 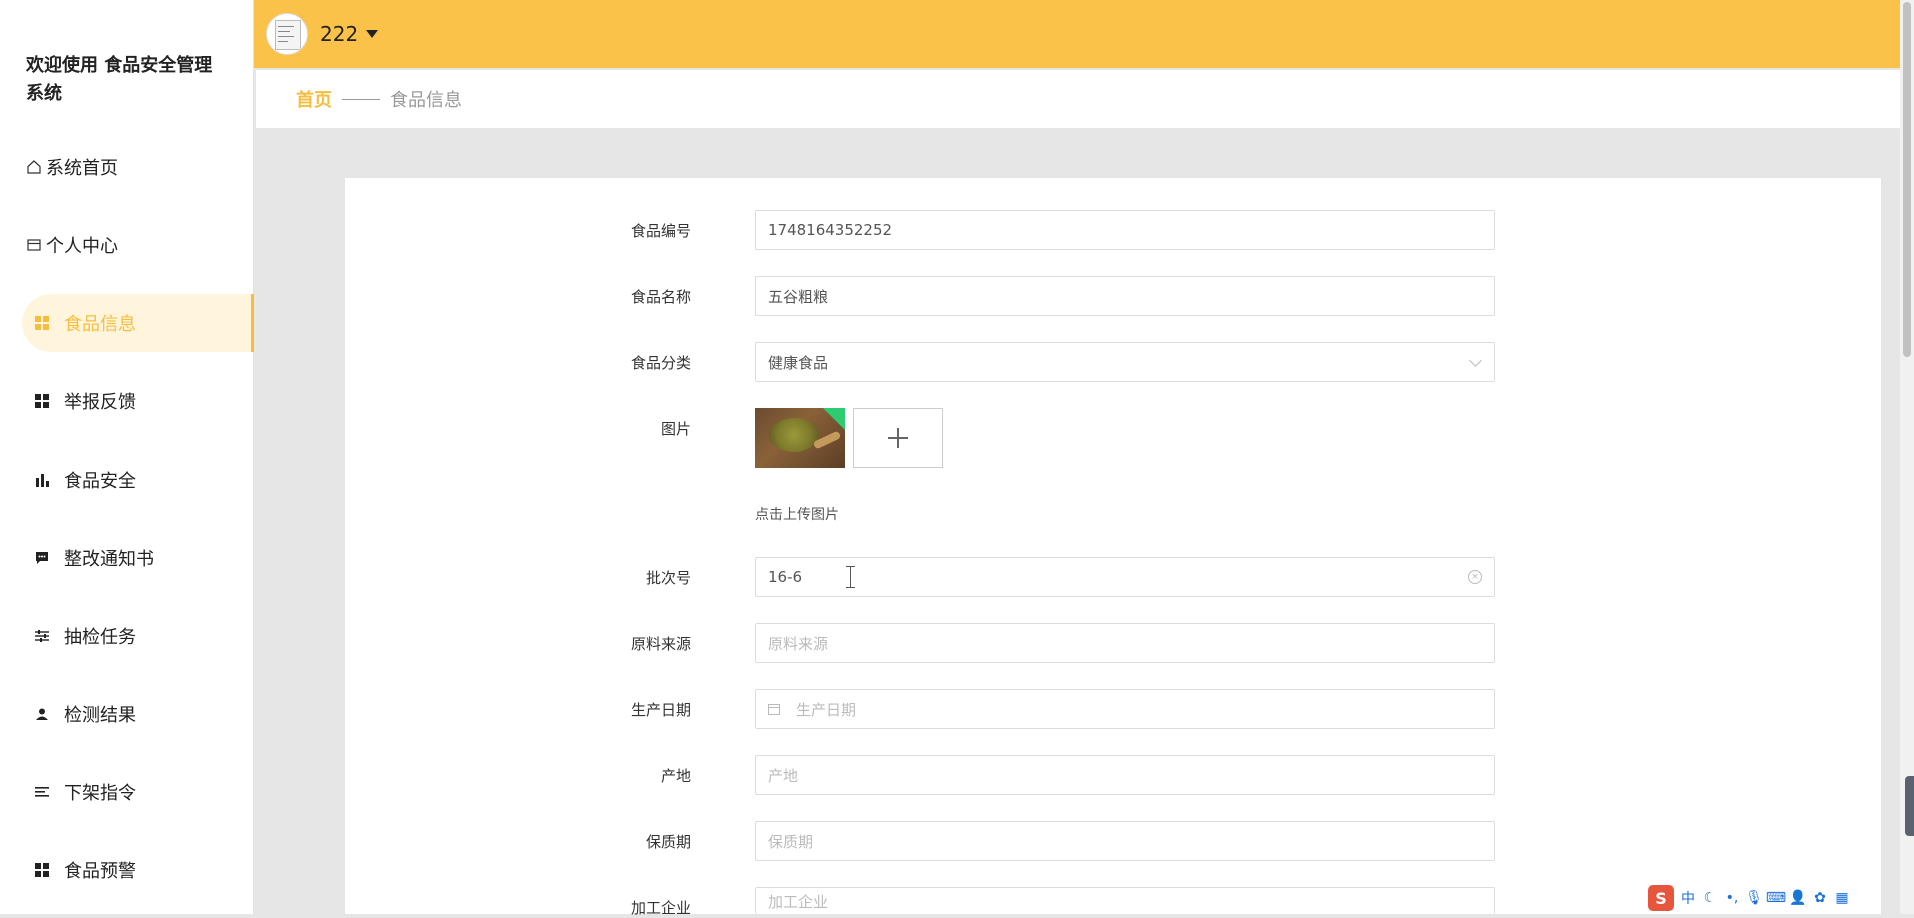 I want to click on breadcrumb-current: 食品信息, so click(x=426, y=100).